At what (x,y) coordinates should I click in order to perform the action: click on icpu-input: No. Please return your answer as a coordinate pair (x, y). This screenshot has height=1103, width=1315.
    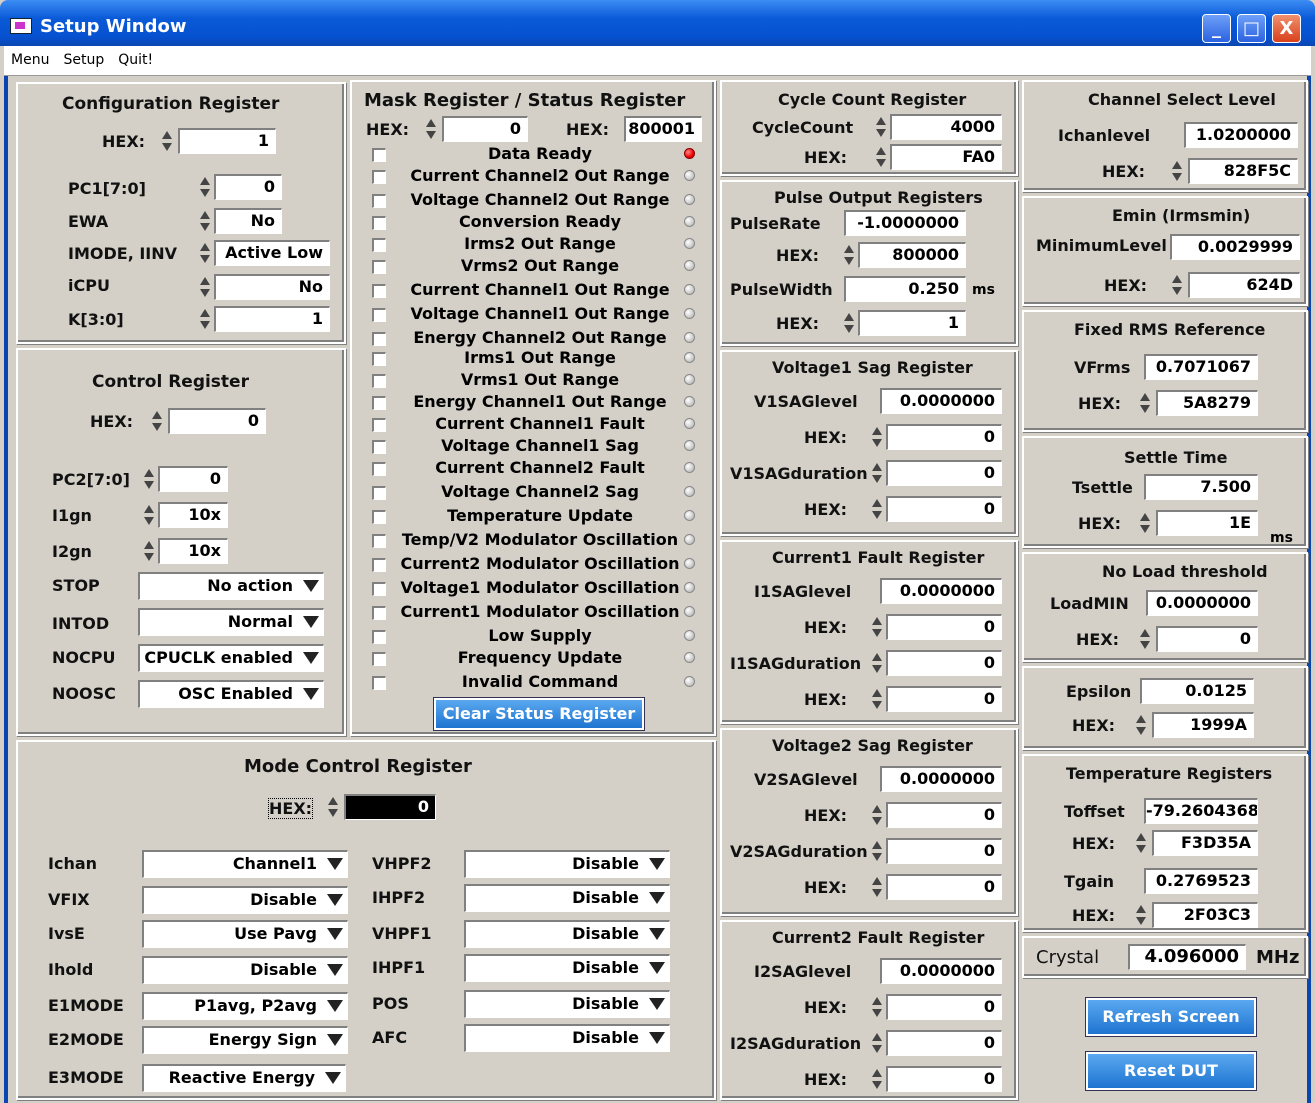
    Looking at the image, I should click on (272, 287).